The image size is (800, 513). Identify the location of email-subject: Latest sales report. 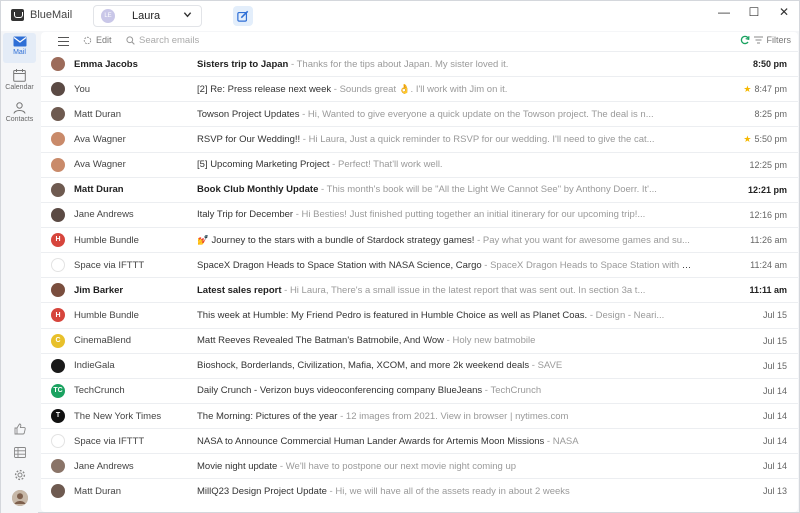
(239, 290).